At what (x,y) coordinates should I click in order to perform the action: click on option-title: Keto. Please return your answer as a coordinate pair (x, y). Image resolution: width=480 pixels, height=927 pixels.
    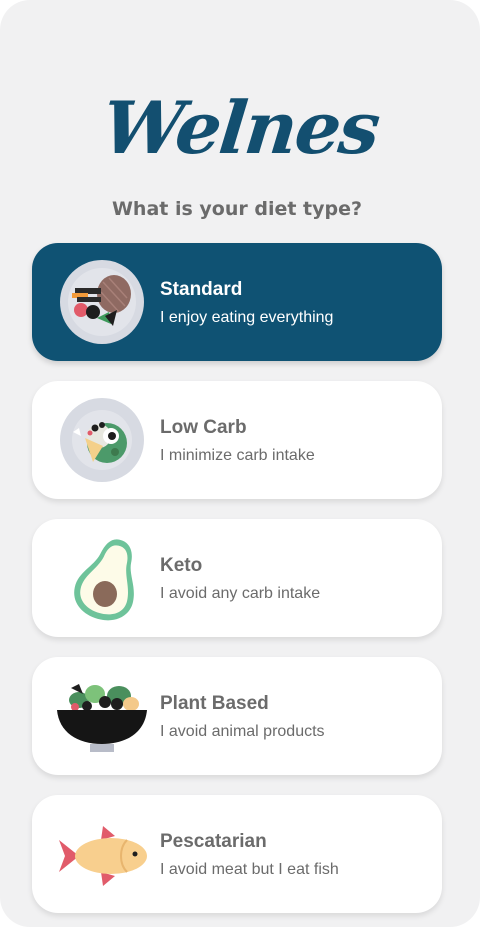
    Looking at the image, I should click on (181, 565).